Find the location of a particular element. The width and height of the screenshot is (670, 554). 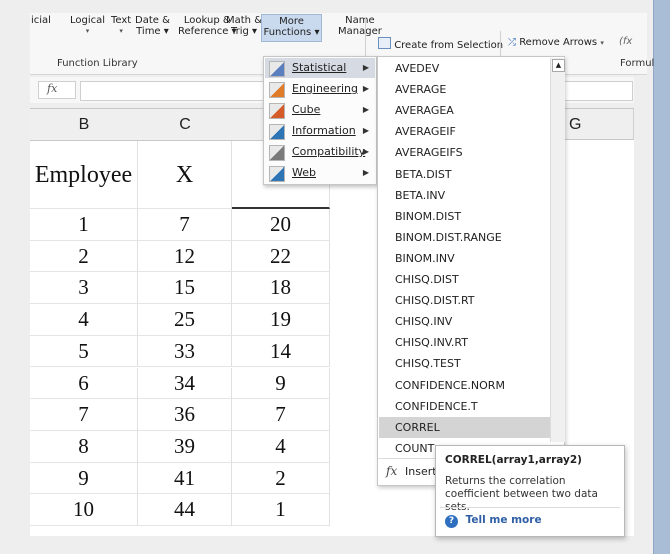

information-icon is located at coordinates (277, 132).